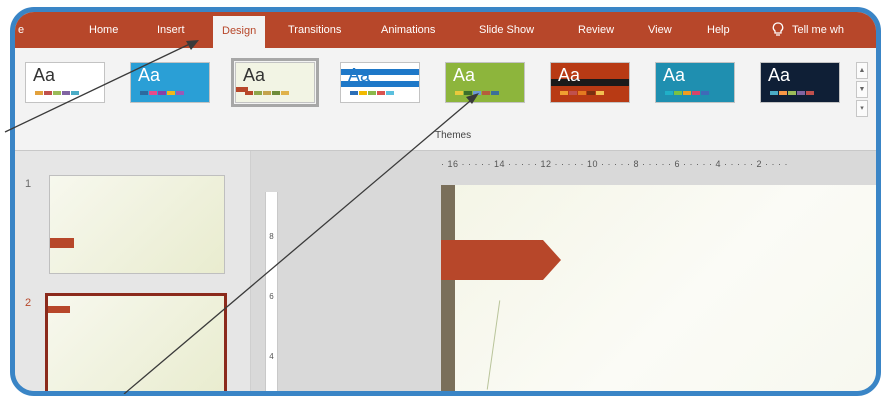  What do you see at coordinates (314, 30) in the screenshot?
I see `tab-transitions: Transitions` at bounding box center [314, 30].